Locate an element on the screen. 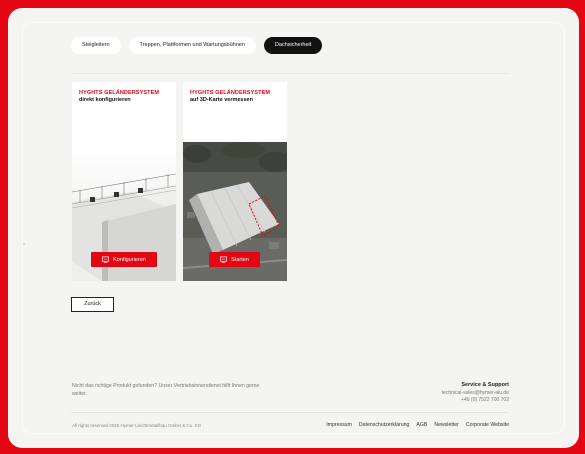  card-subtitle: direkt konfigurieren is located at coordinates (105, 100).